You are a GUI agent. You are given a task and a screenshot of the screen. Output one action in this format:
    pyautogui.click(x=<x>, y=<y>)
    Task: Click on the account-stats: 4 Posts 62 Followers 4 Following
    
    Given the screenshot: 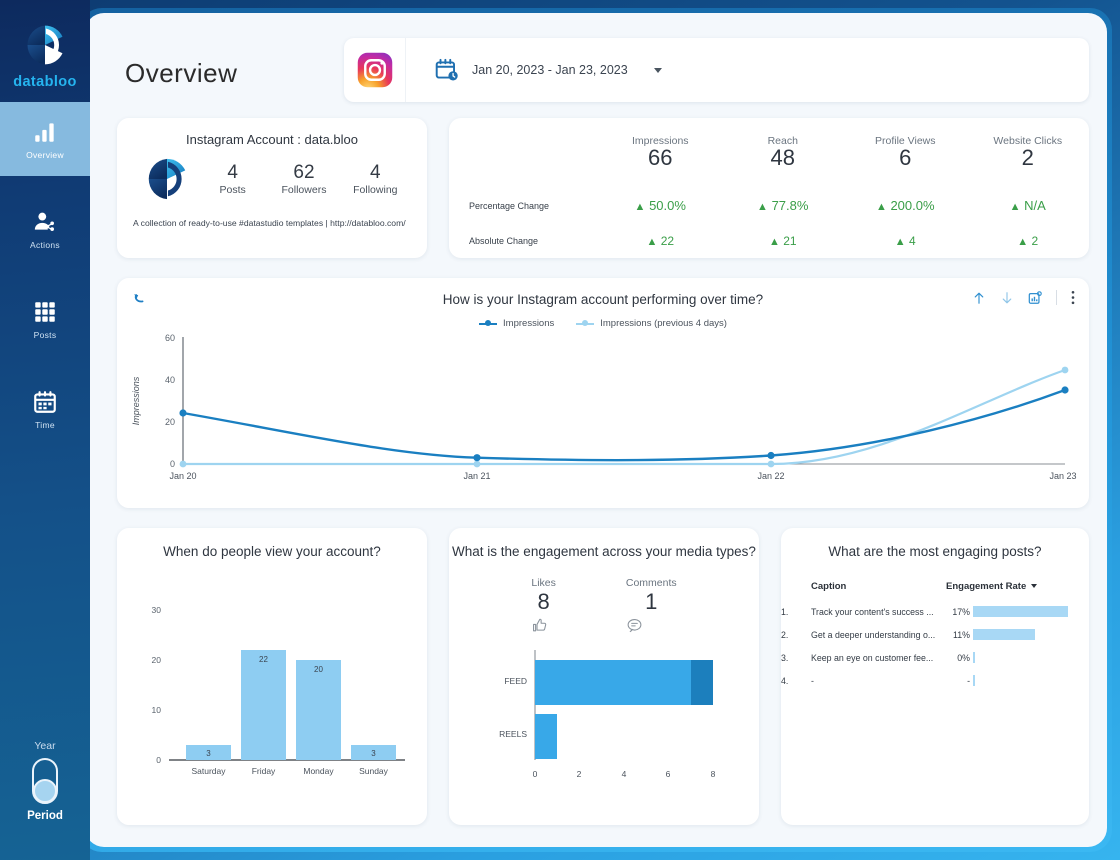 What is the action you would take?
    pyautogui.click(x=272, y=179)
    